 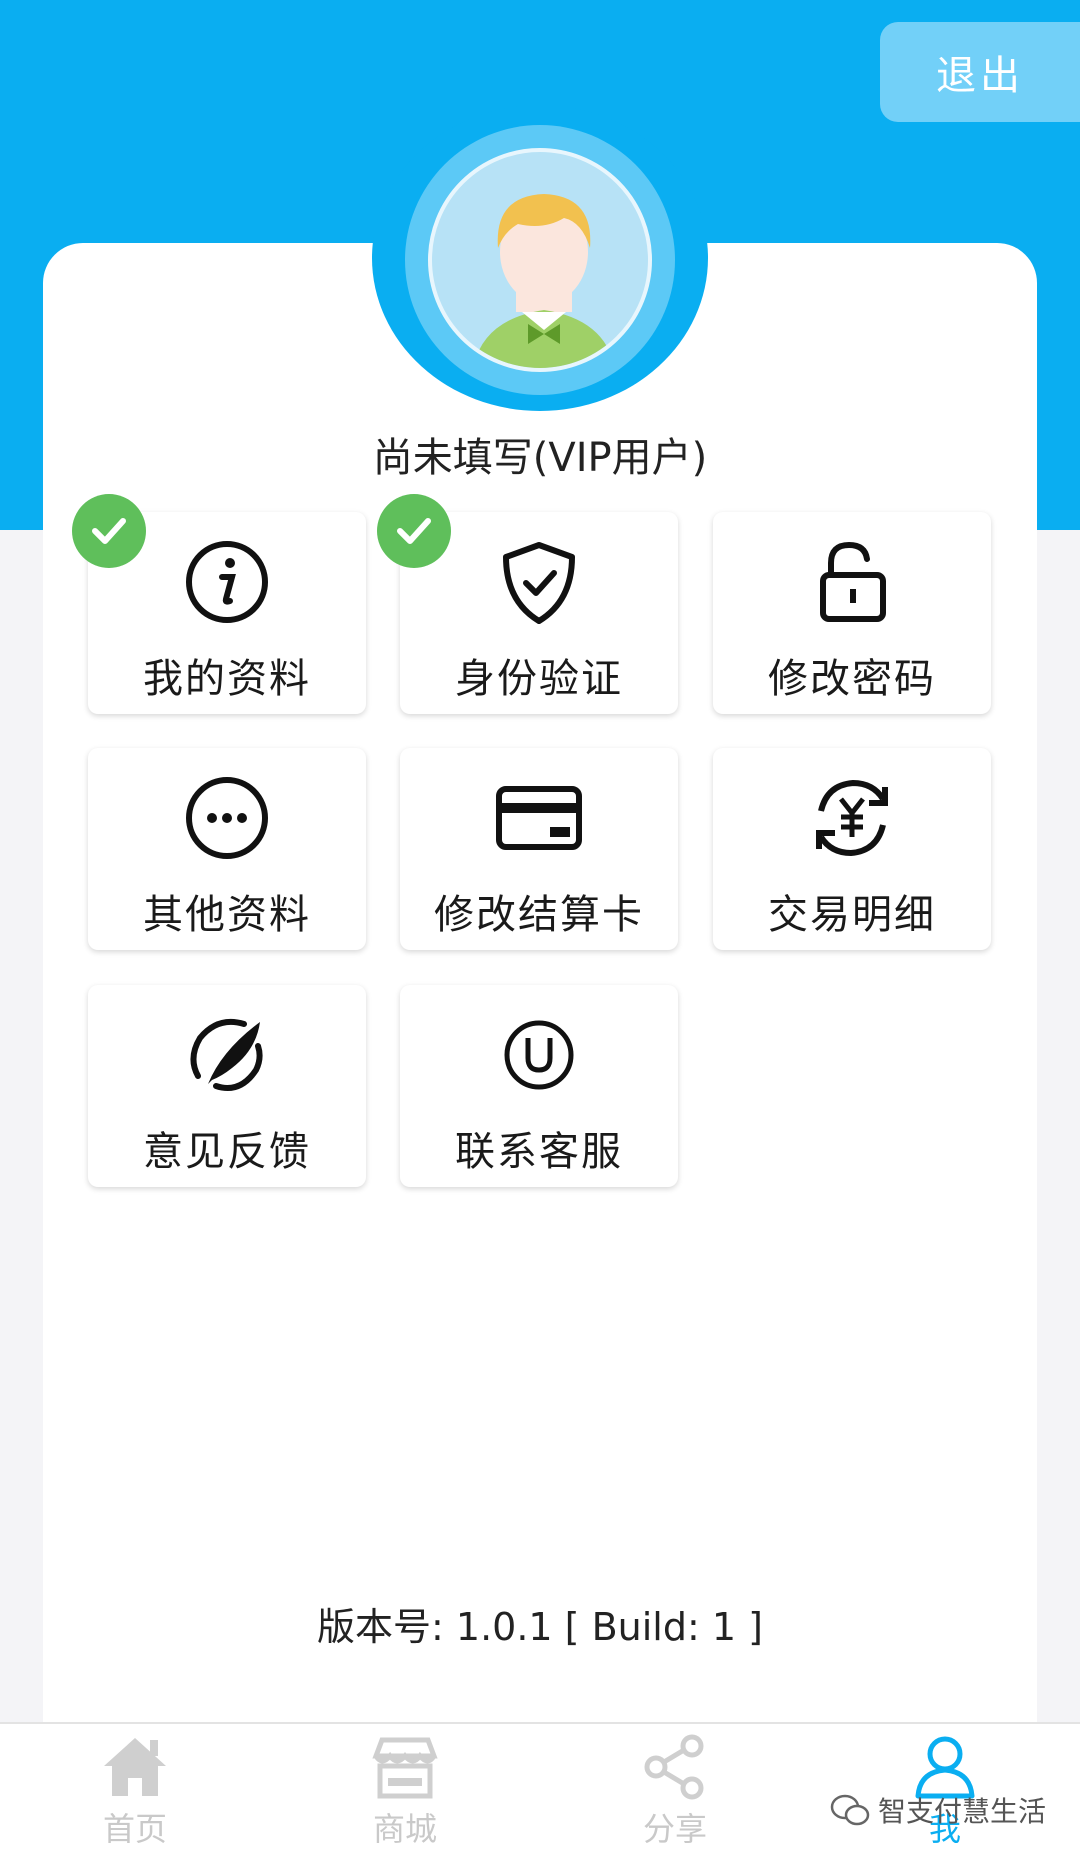 I want to click on menu-tile-transactions: 交易明细, so click(x=852, y=849).